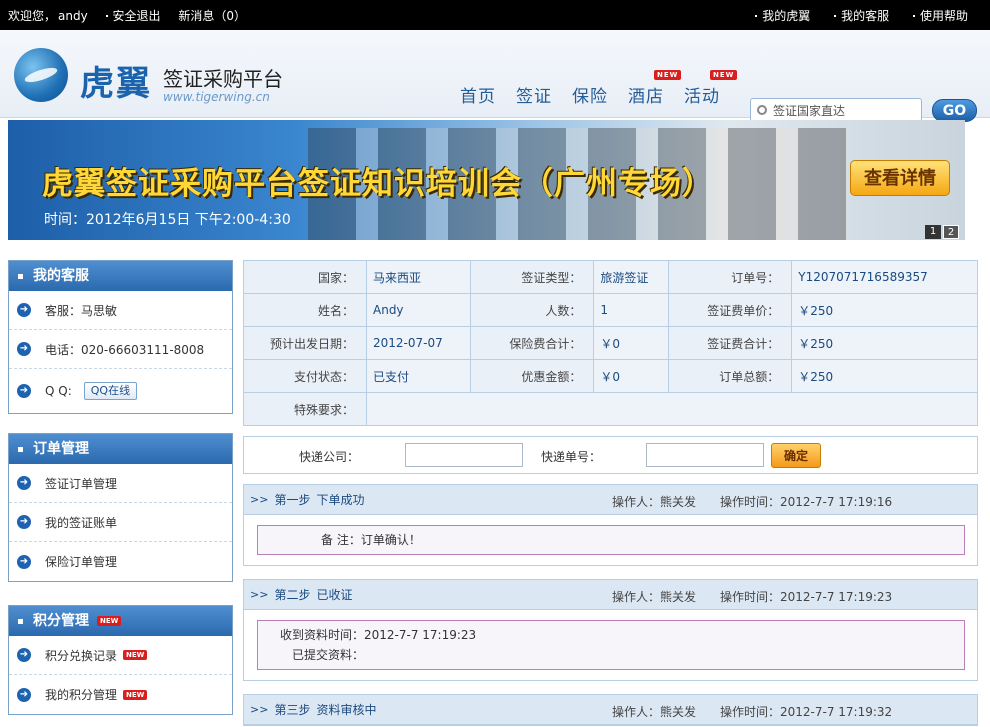 The image size is (990, 727). What do you see at coordinates (532, 376) in the screenshot?
I see `discount-label: 优惠金额：` at bounding box center [532, 376].